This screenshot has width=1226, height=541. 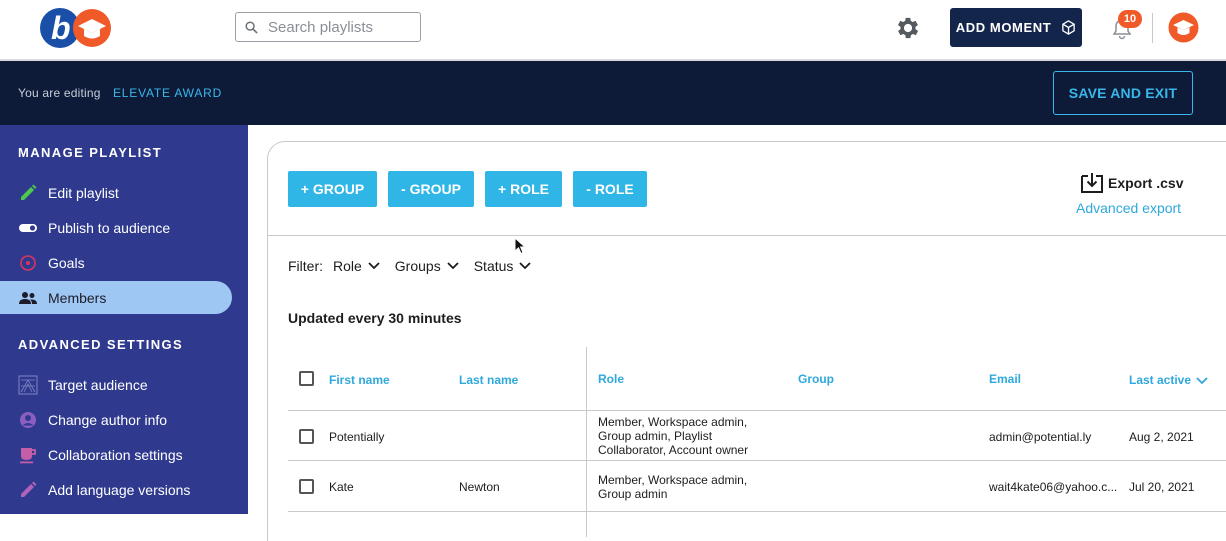 I want to click on save-and-exit-button: SAVE AND EXIT, so click(x=1123, y=93).